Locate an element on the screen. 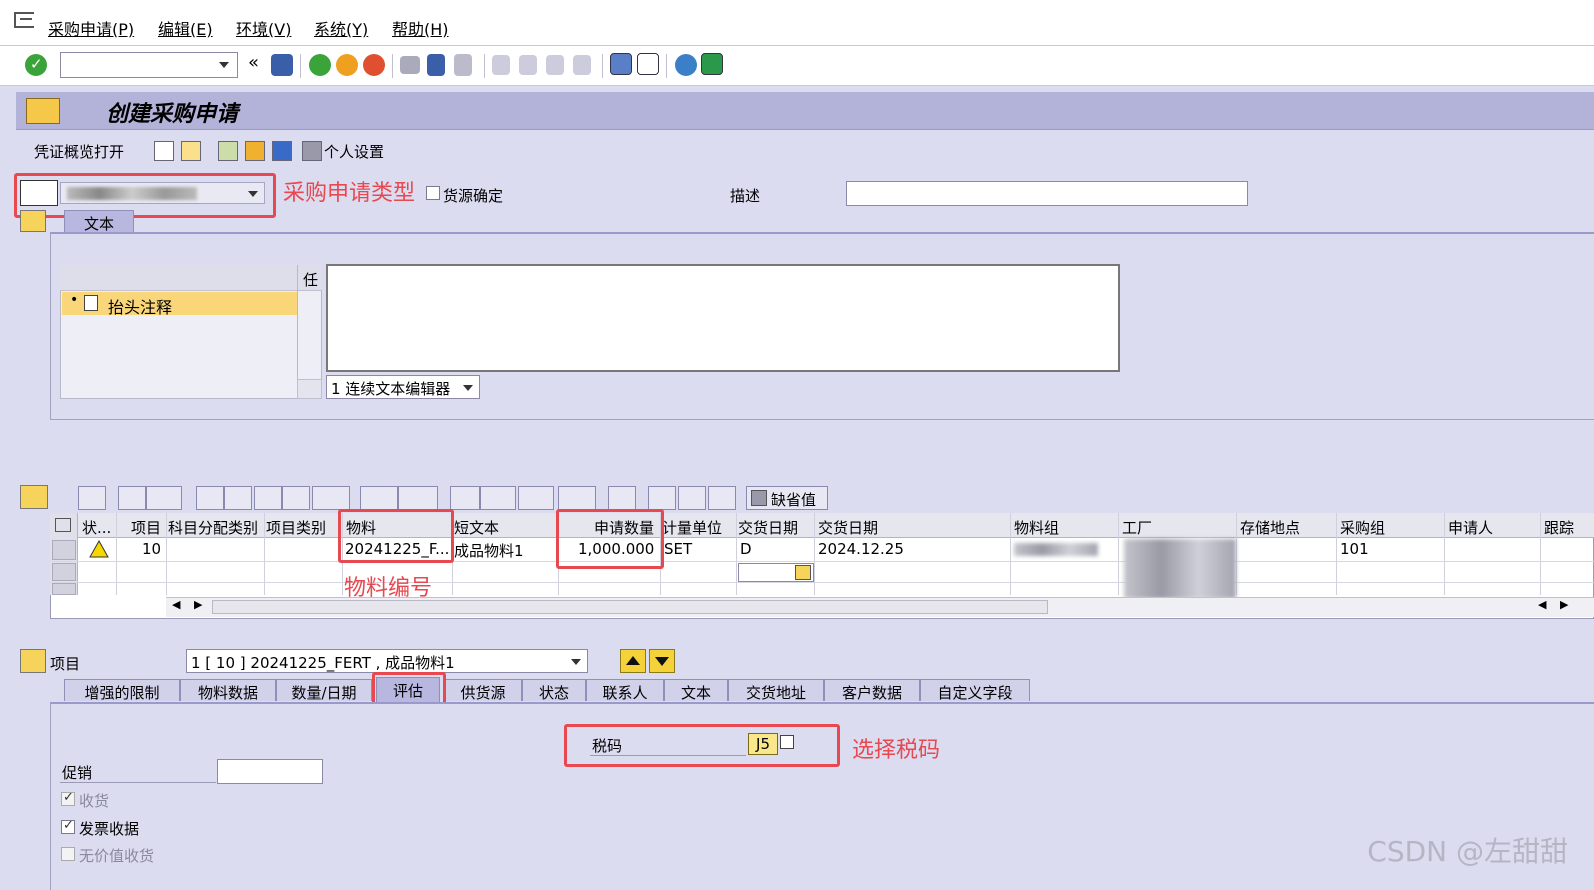 The width and height of the screenshot is (1594, 890). cancel-icon is located at coordinates (374, 65).